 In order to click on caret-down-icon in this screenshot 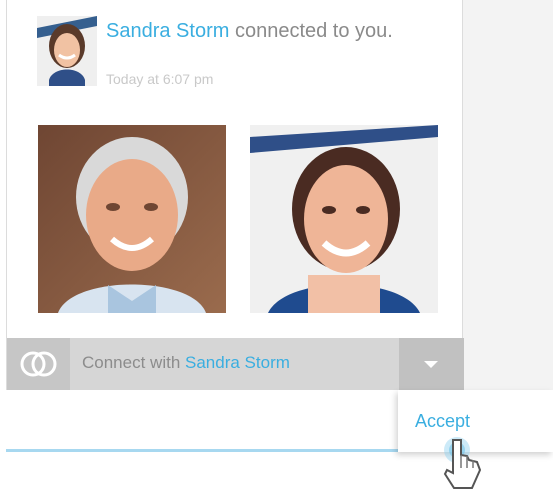, I will do `click(431, 364)`.